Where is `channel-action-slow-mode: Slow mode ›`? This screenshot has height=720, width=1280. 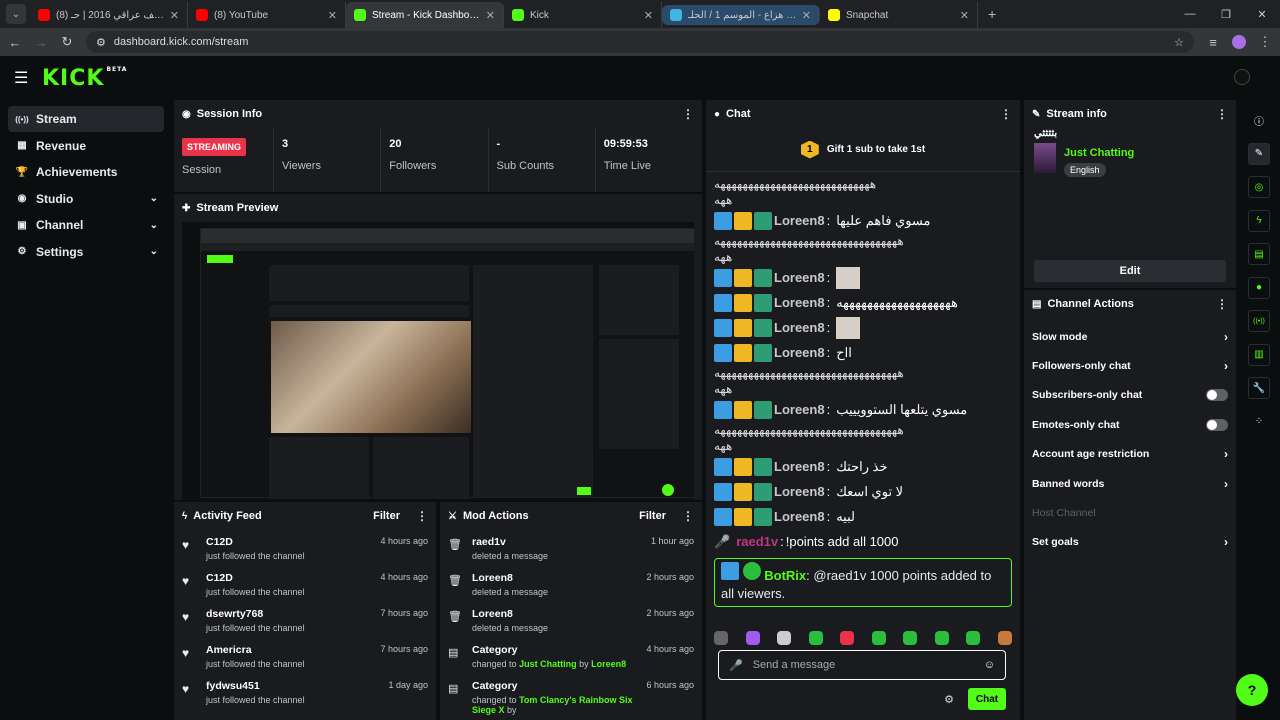
channel-action-slow-mode: Slow mode › is located at coordinates (1130, 336).